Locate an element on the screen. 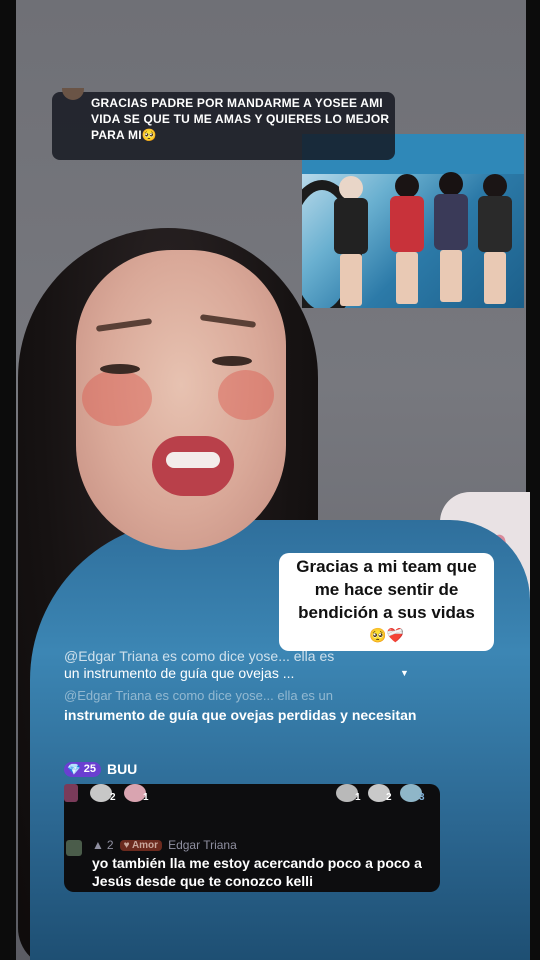 The width and height of the screenshot is (540, 960). username: BUU is located at coordinates (122, 769).